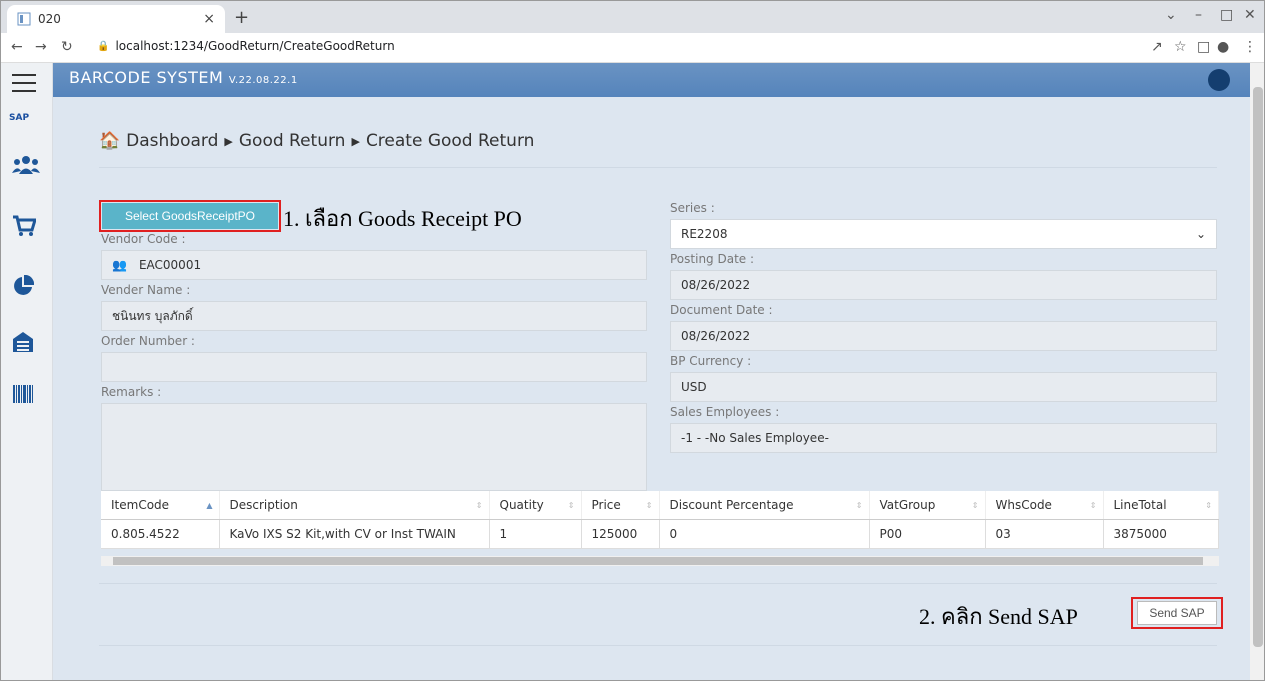 This screenshot has height=681, width=1265. Describe the element at coordinates (172, 141) in the screenshot. I see `breadcrumb-dashboard: Dashboard` at that location.